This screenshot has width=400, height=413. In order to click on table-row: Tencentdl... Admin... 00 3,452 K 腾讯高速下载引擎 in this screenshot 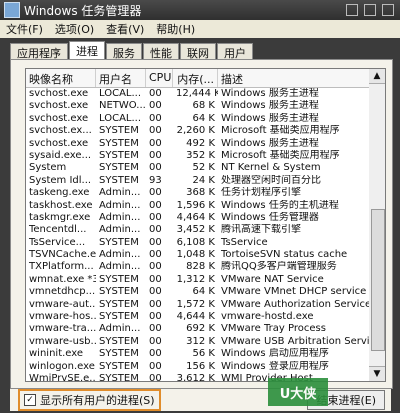, I will do `click(198, 230)`.